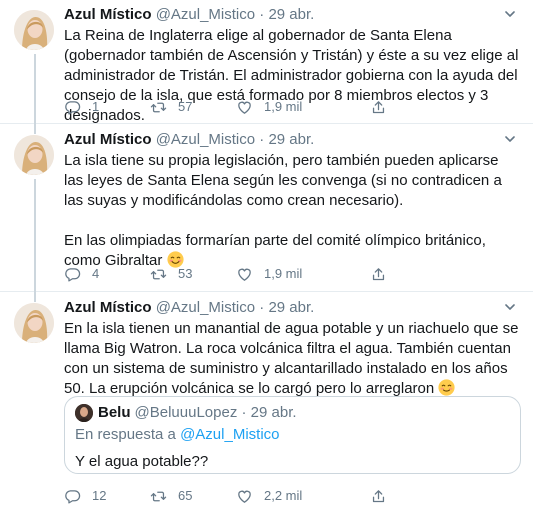 The height and width of the screenshot is (514, 533). What do you see at coordinates (273, 412) in the screenshot?
I see `quoted-tweet-date: 29 abr.` at bounding box center [273, 412].